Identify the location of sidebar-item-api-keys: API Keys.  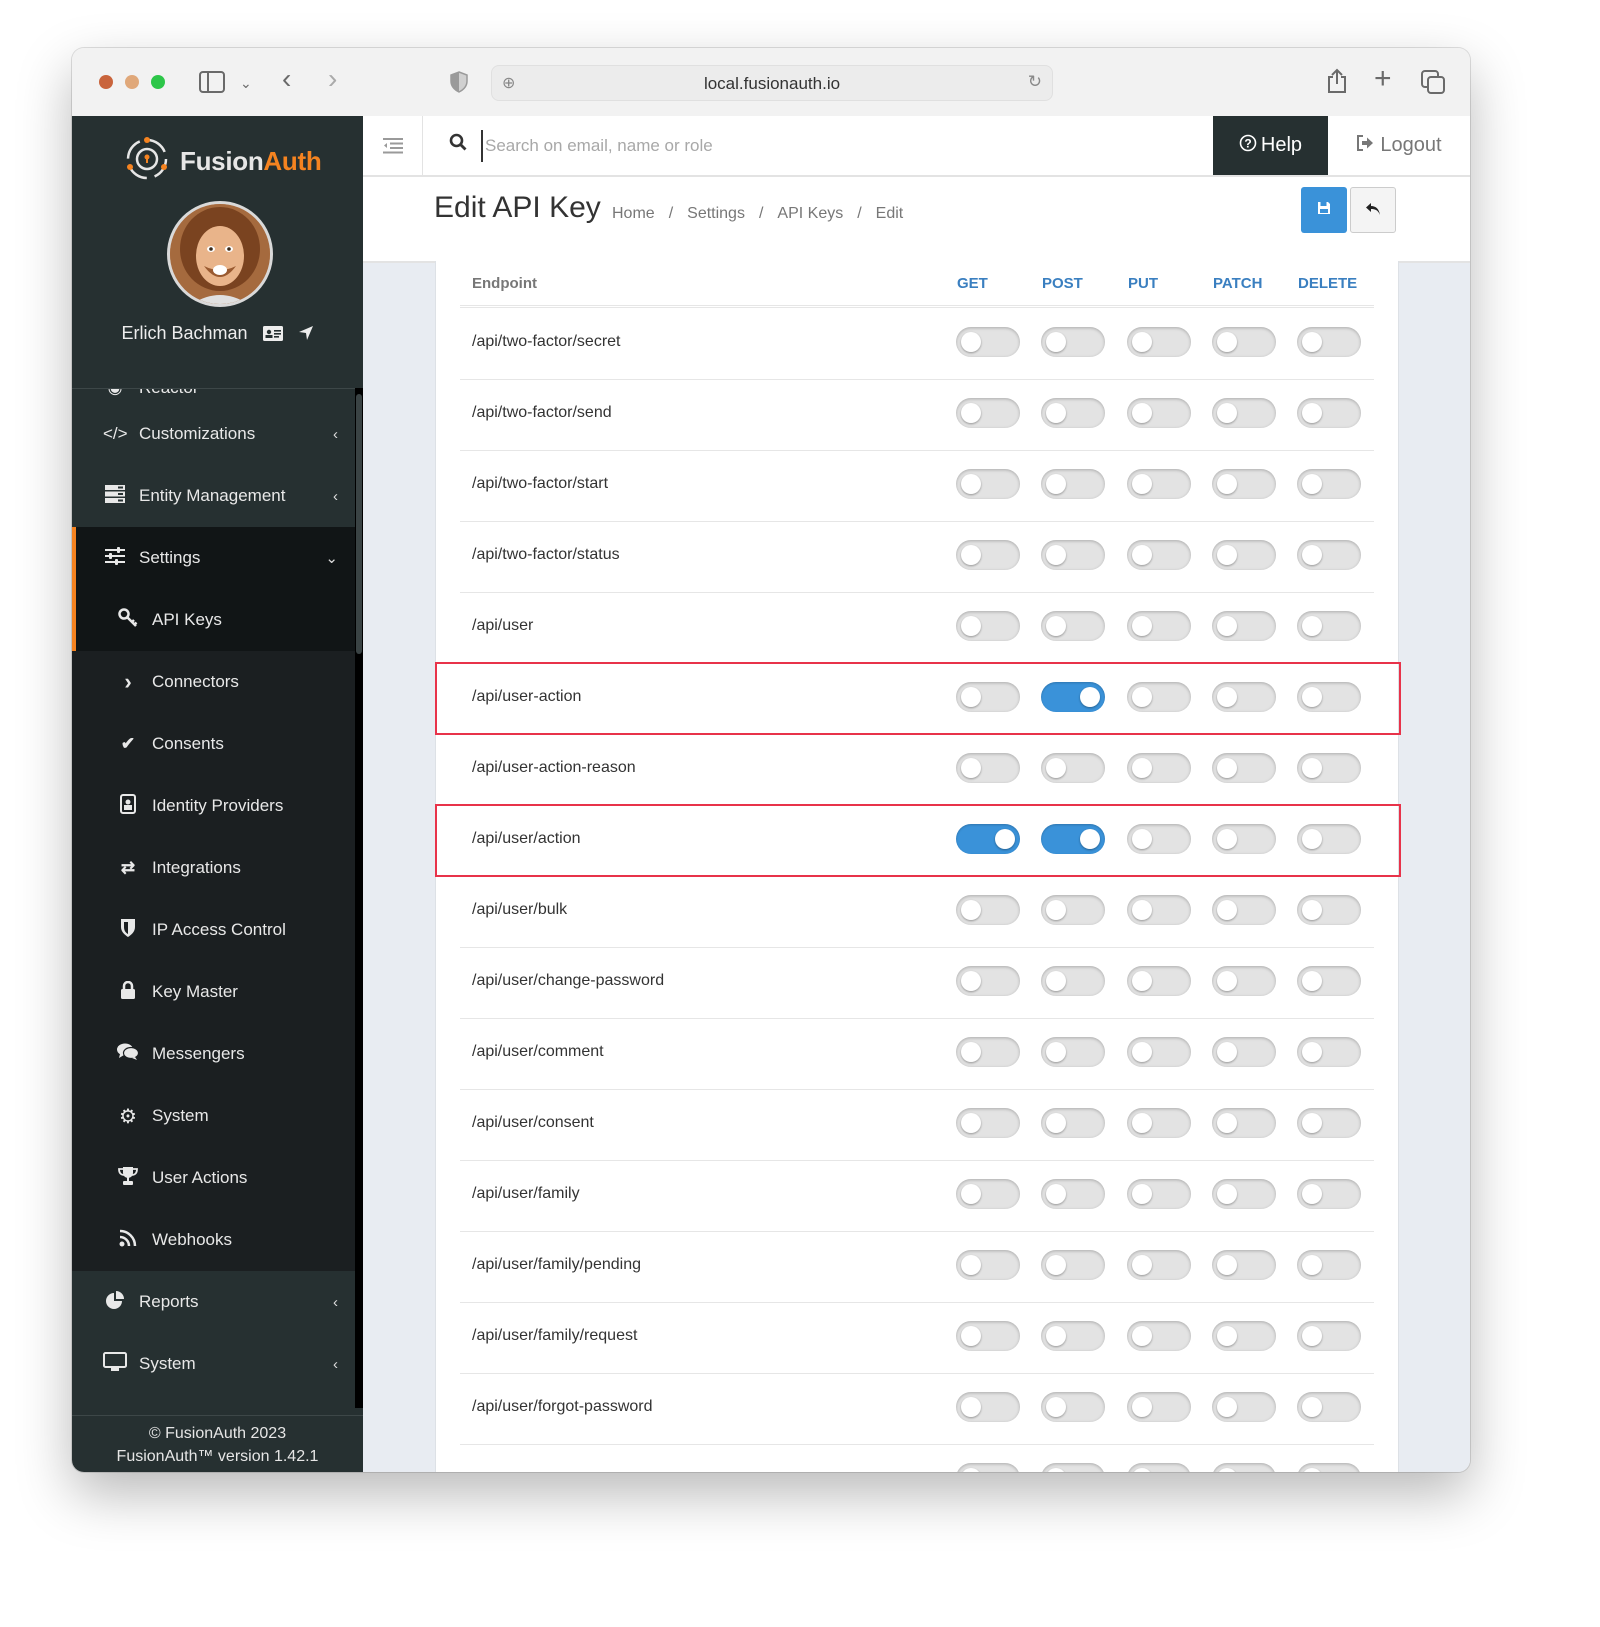
(217, 620).